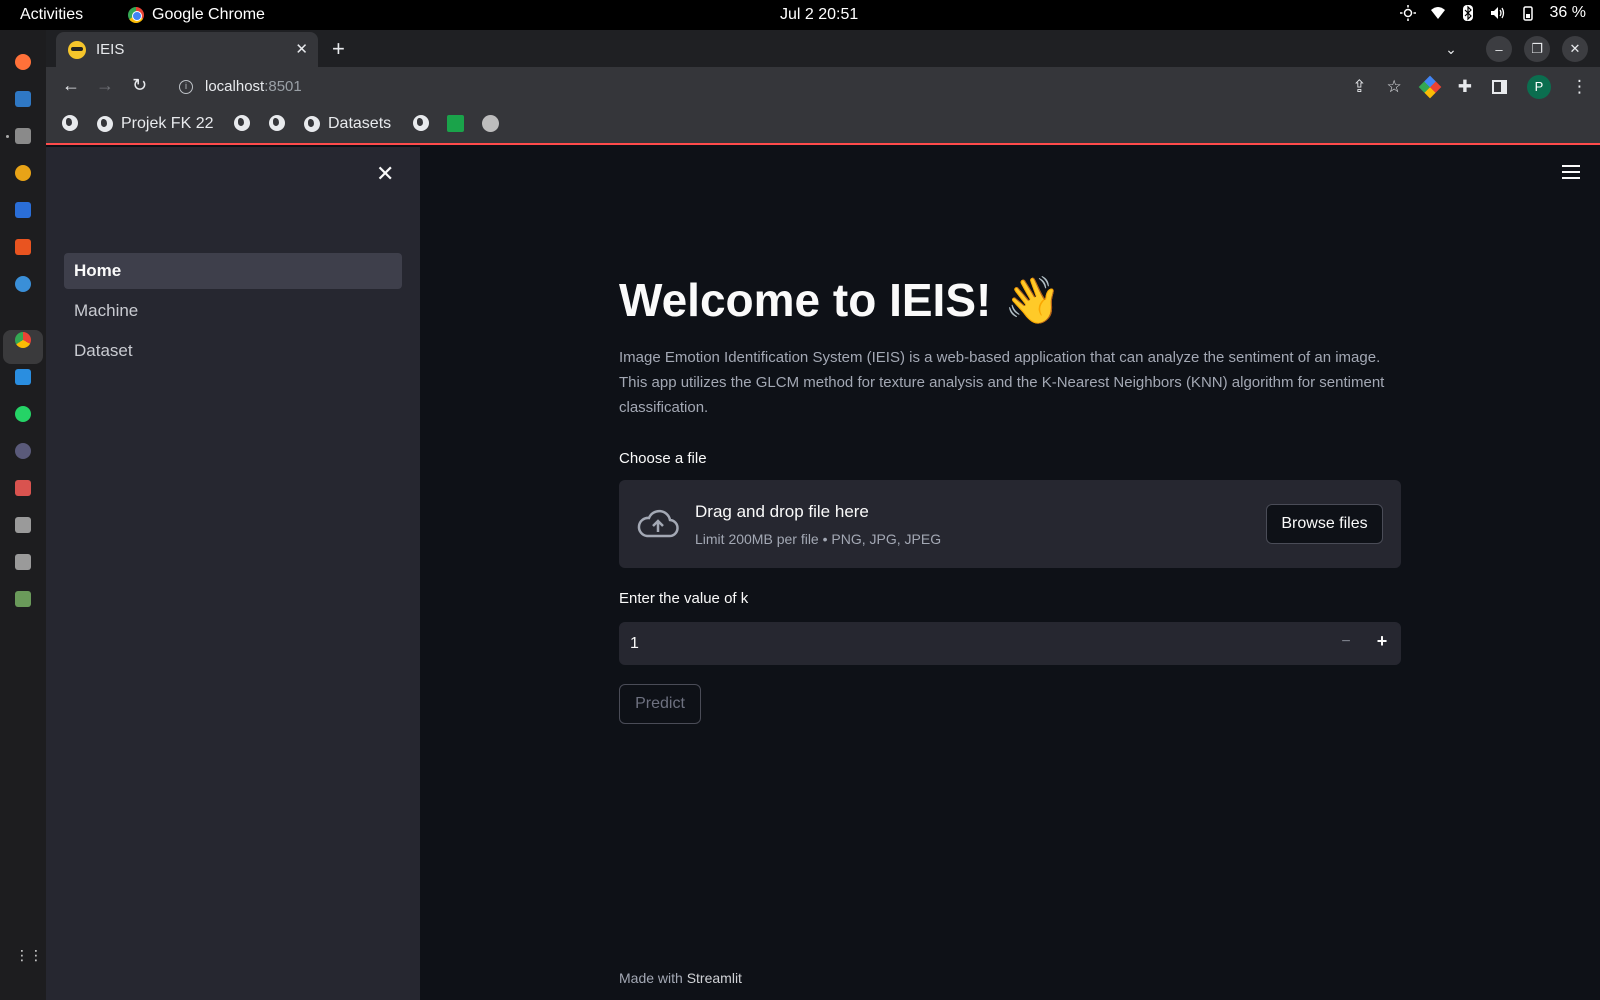  I want to click on bookmark-spi, so click(455, 123).